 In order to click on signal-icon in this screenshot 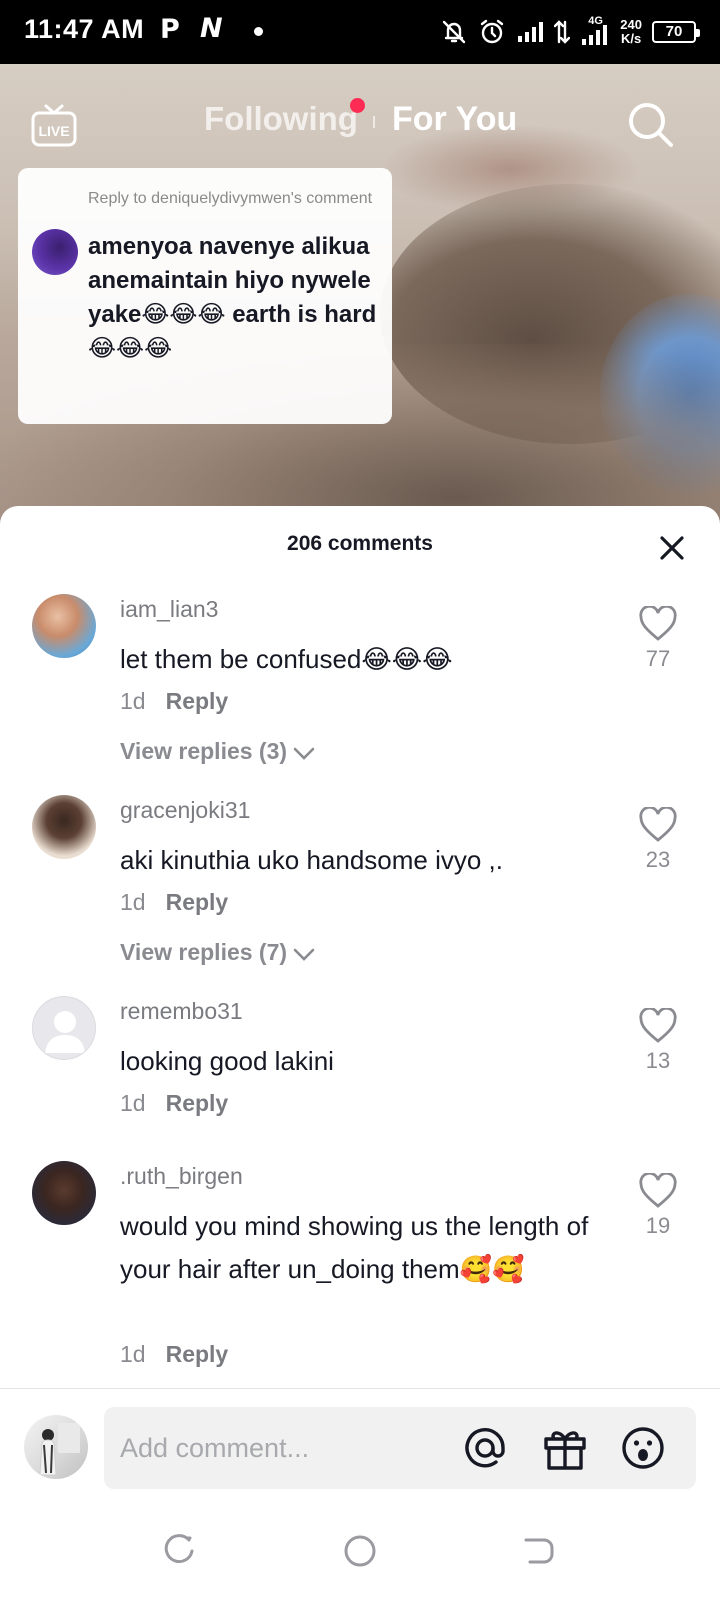, I will do `click(531, 32)`.